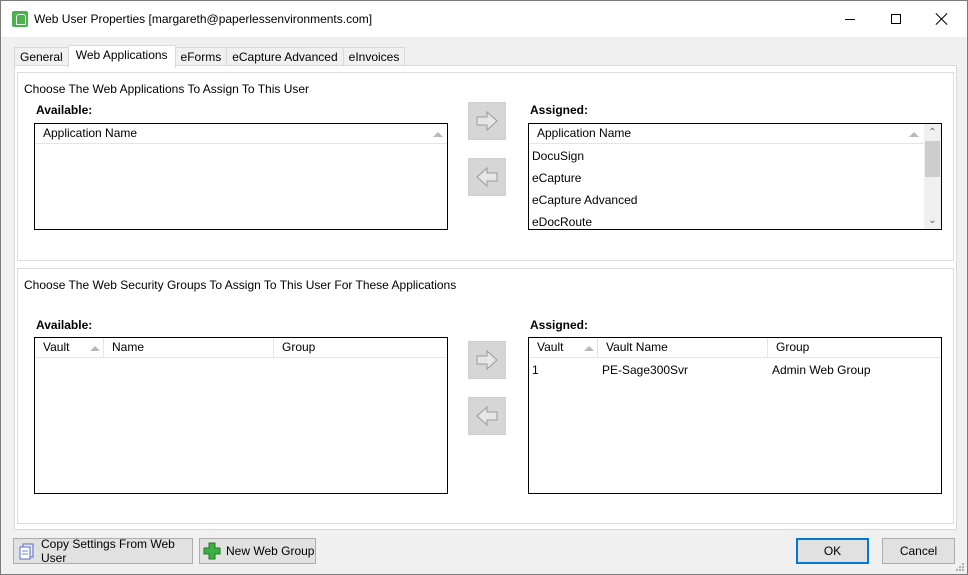 The image size is (968, 575). I want to click on cell-vault: 1, so click(535, 370).